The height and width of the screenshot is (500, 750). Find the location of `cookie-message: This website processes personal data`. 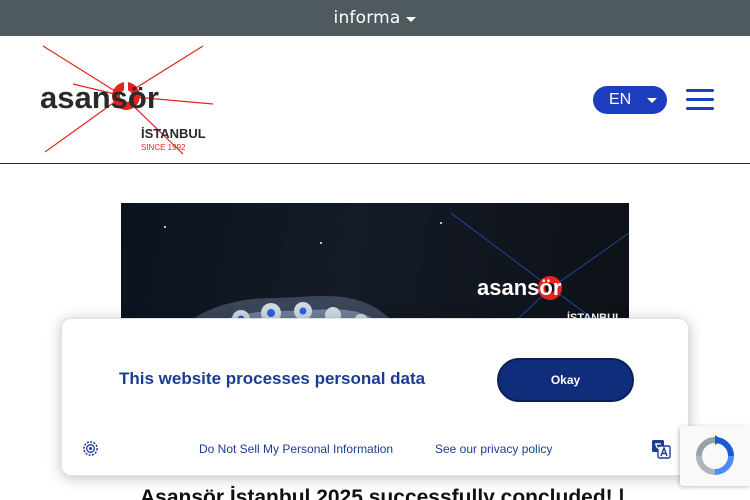

cookie-message: This website processes personal data is located at coordinates (272, 378).